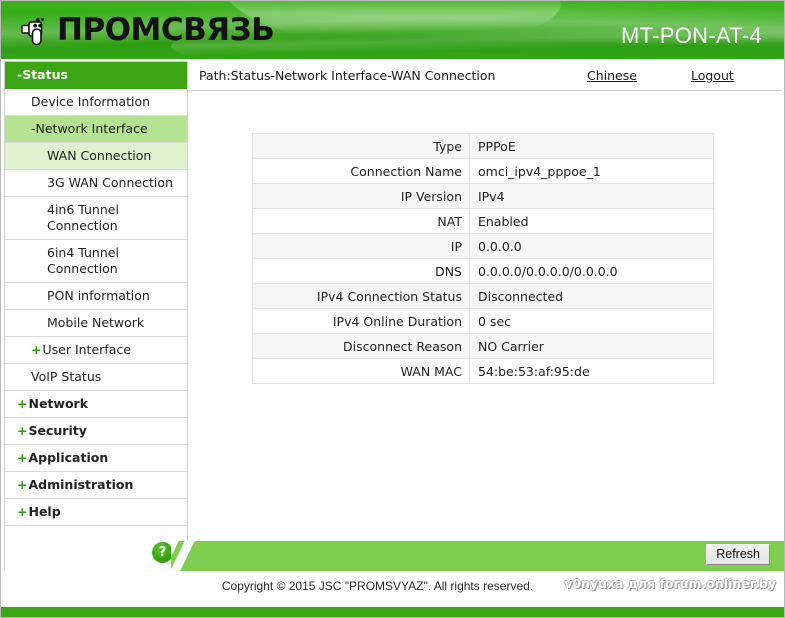 The height and width of the screenshot is (618, 785). I want to click on table-cell-key: Disconnect Reason, so click(361, 346).